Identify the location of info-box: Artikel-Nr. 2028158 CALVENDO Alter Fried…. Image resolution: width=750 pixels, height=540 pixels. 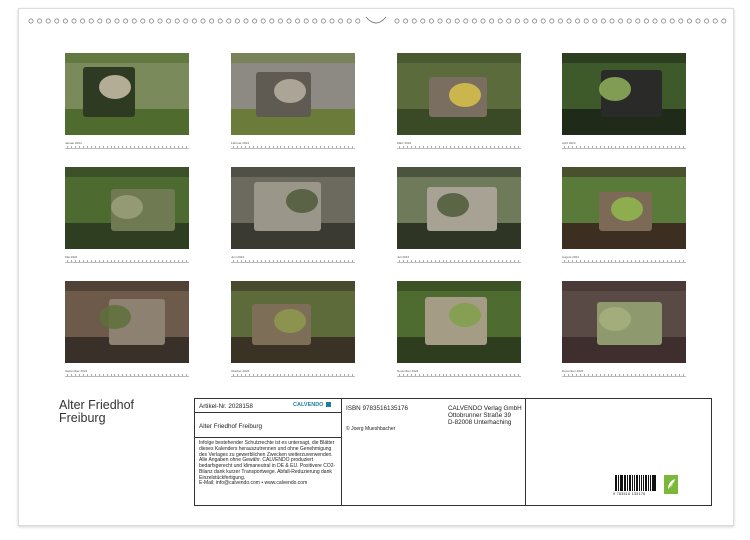
(453, 452).